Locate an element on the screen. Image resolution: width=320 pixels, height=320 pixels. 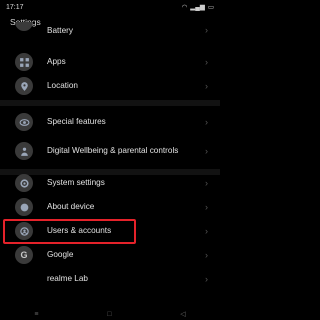
settings-item-special-features: Special features › is located at coordinates (110, 122).